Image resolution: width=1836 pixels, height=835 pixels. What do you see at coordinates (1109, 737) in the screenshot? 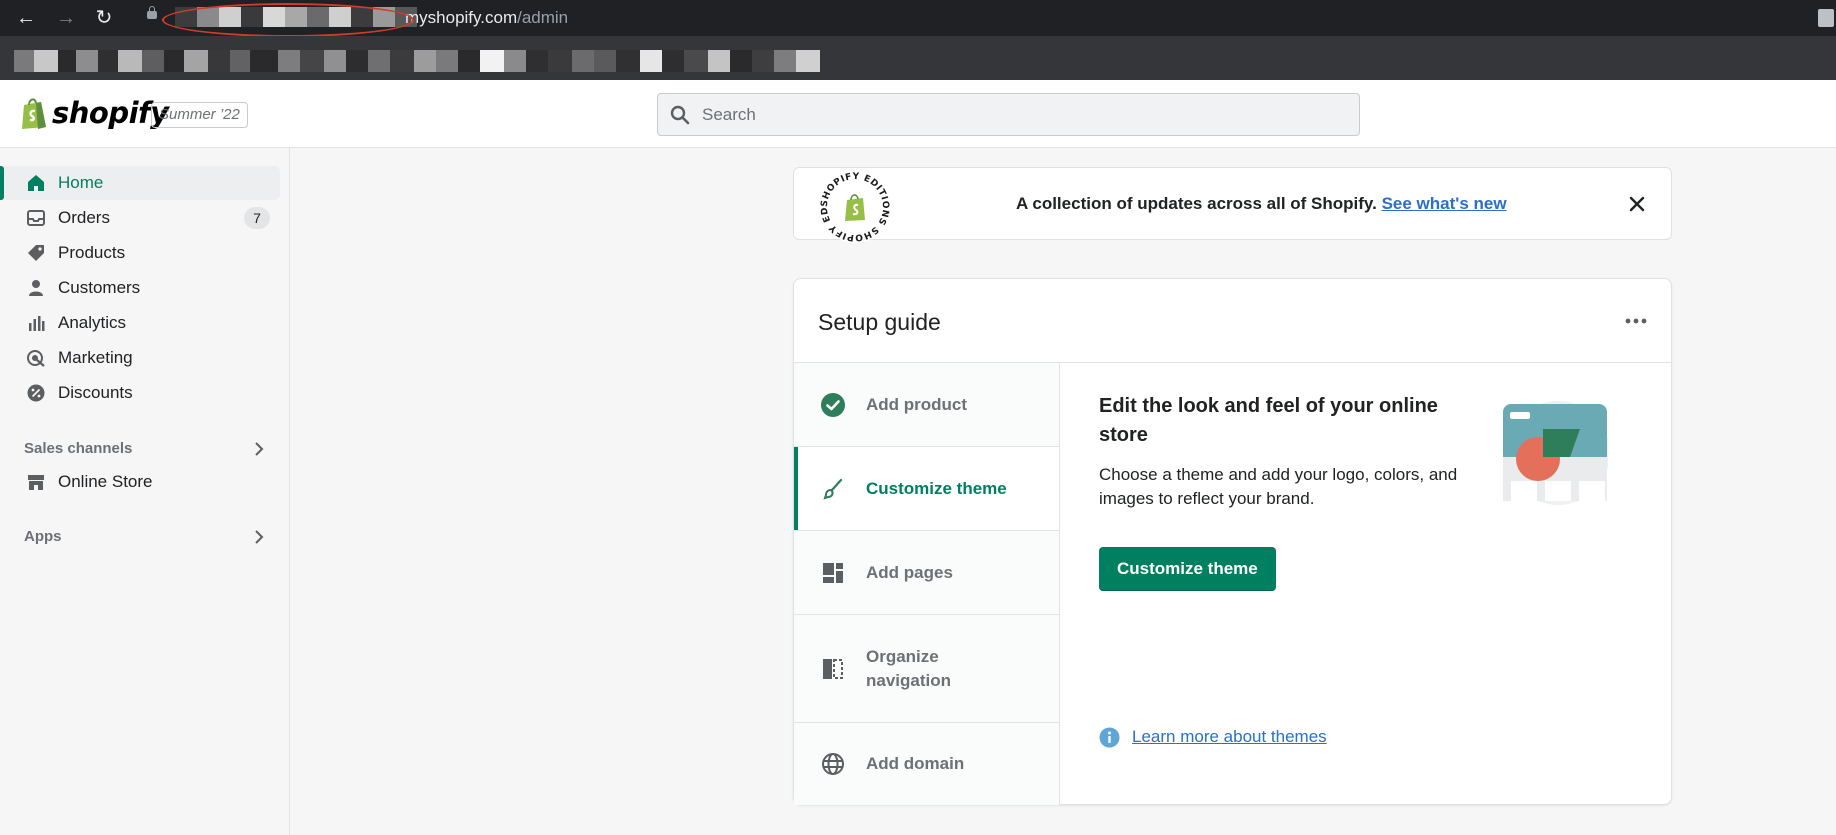
I see `info-icon` at bounding box center [1109, 737].